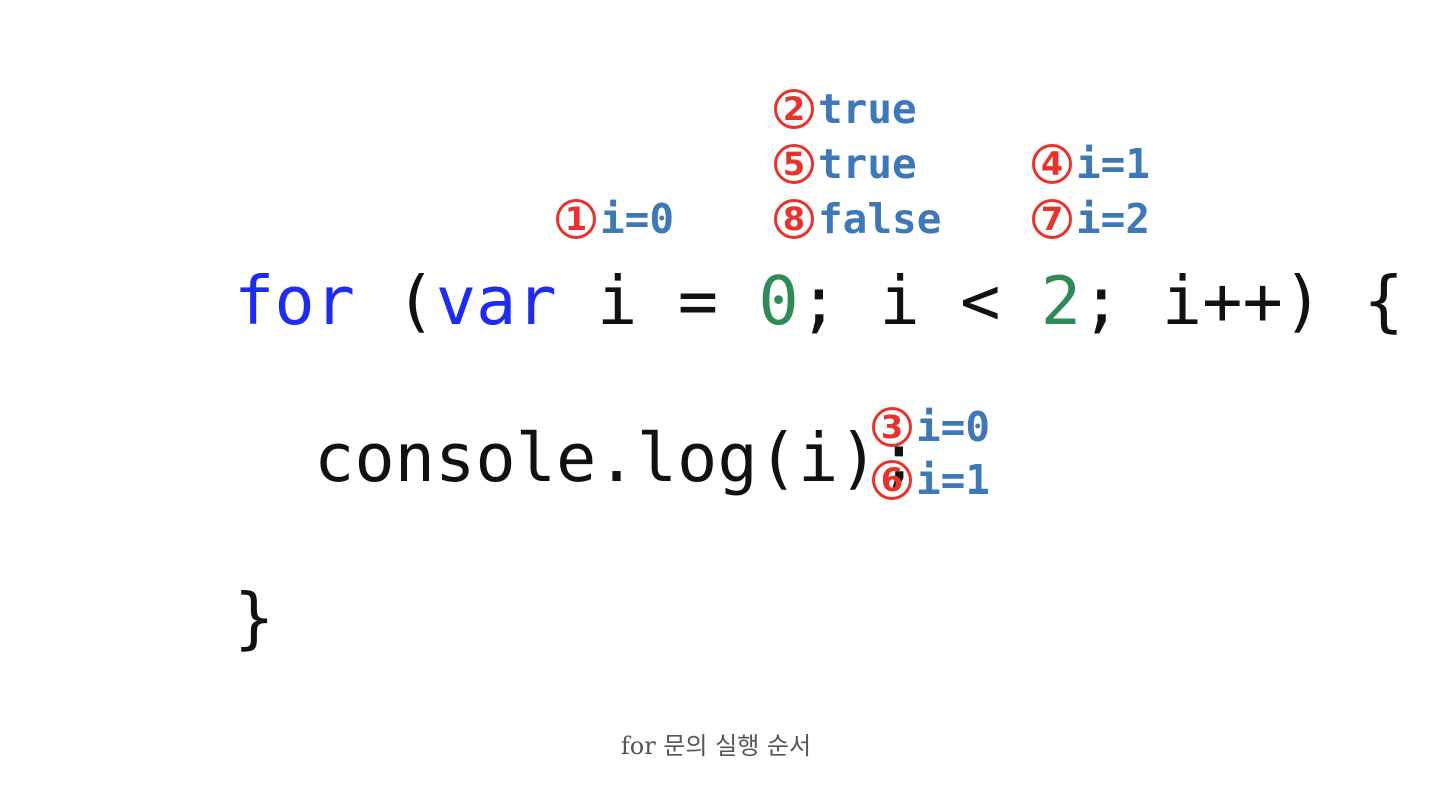  What do you see at coordinates (617, 458) in the screenshot?
I see `code-line-body: console.log(i);` at bounding box center [617, 458].